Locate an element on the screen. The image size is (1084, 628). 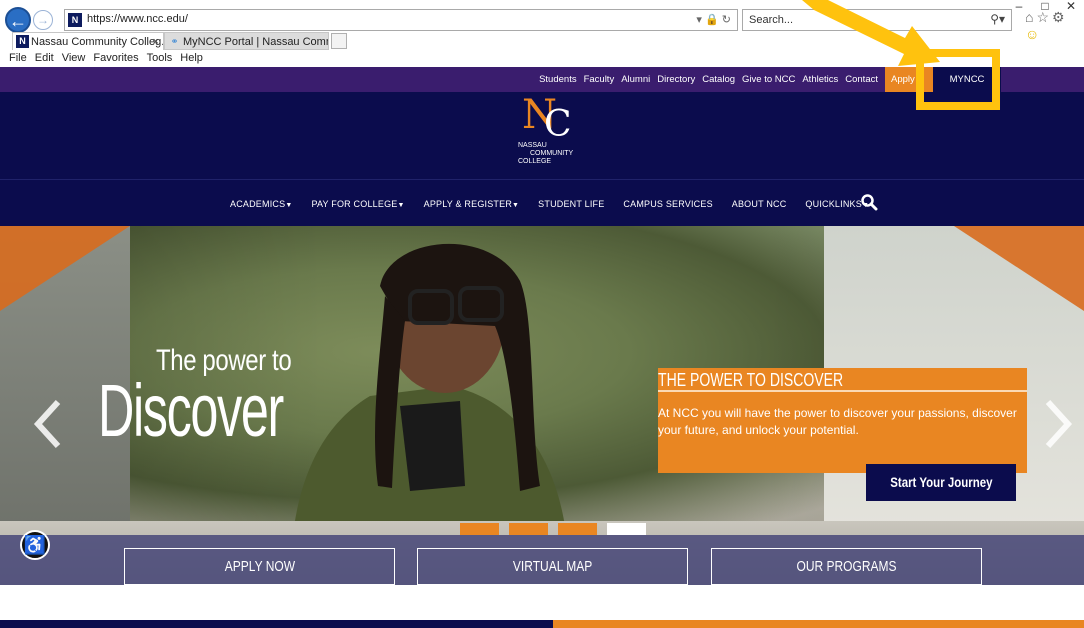
link-athletics: Athletics is located at coordinates (820, 79).